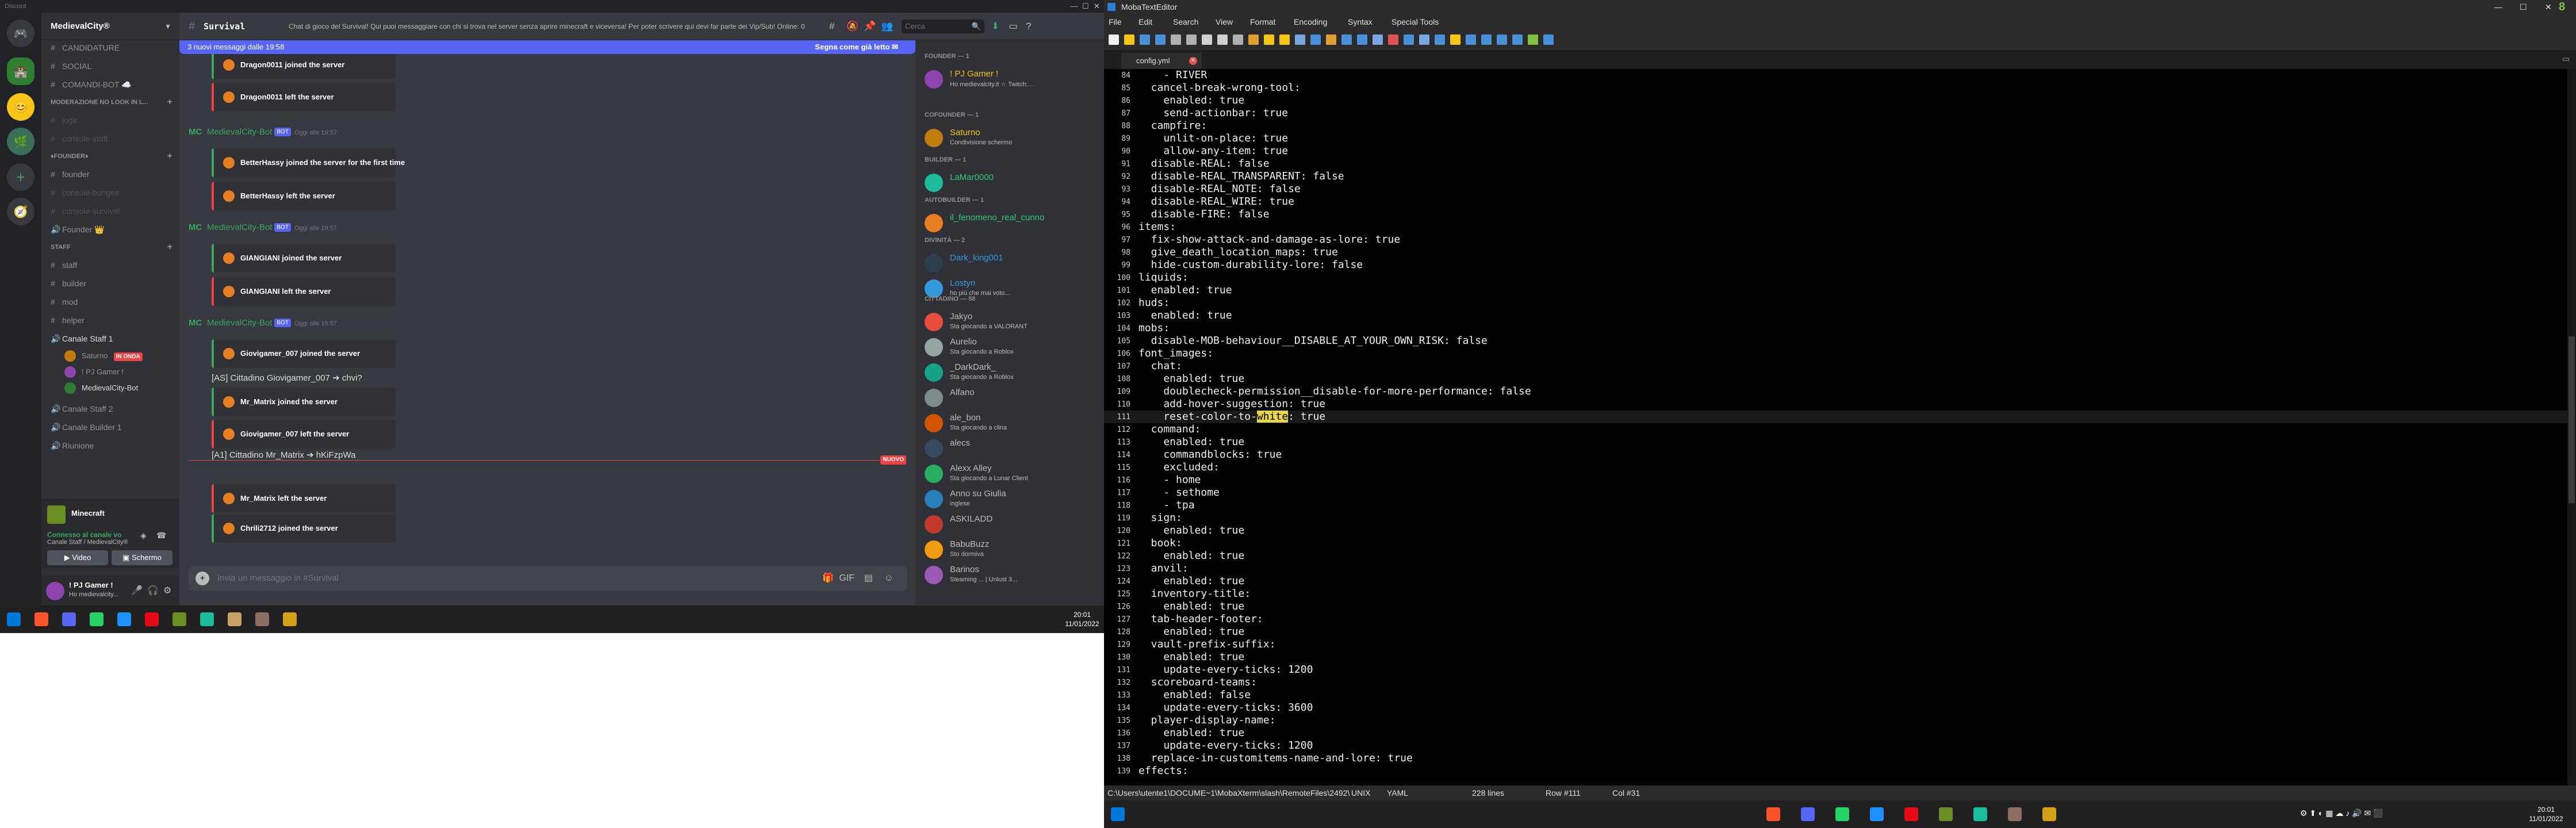 This screenshot has height=828, width=2576. What do you see at coordinates (110, 445) in the screenshot?
I see `voice-channel-riunione: 🔊 Riunione` at bounding box center [110, 445].